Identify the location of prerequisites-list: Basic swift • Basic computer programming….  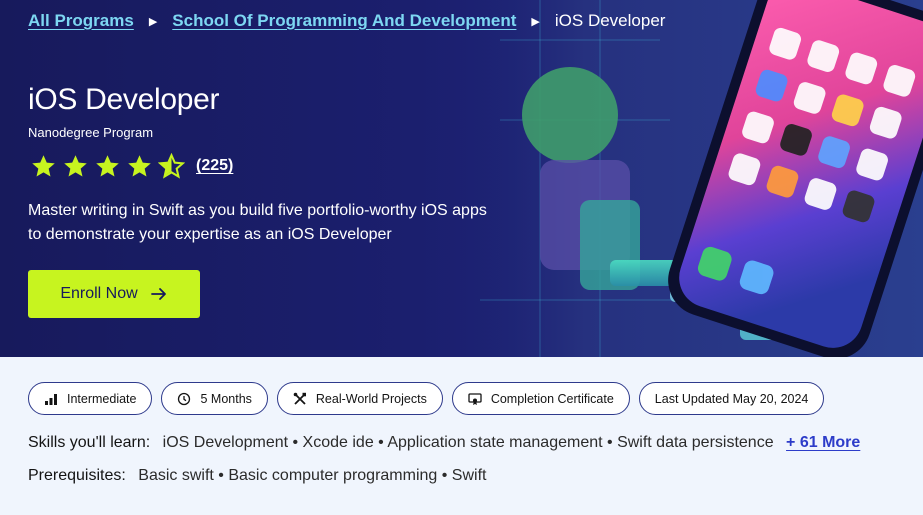
(312, 475).